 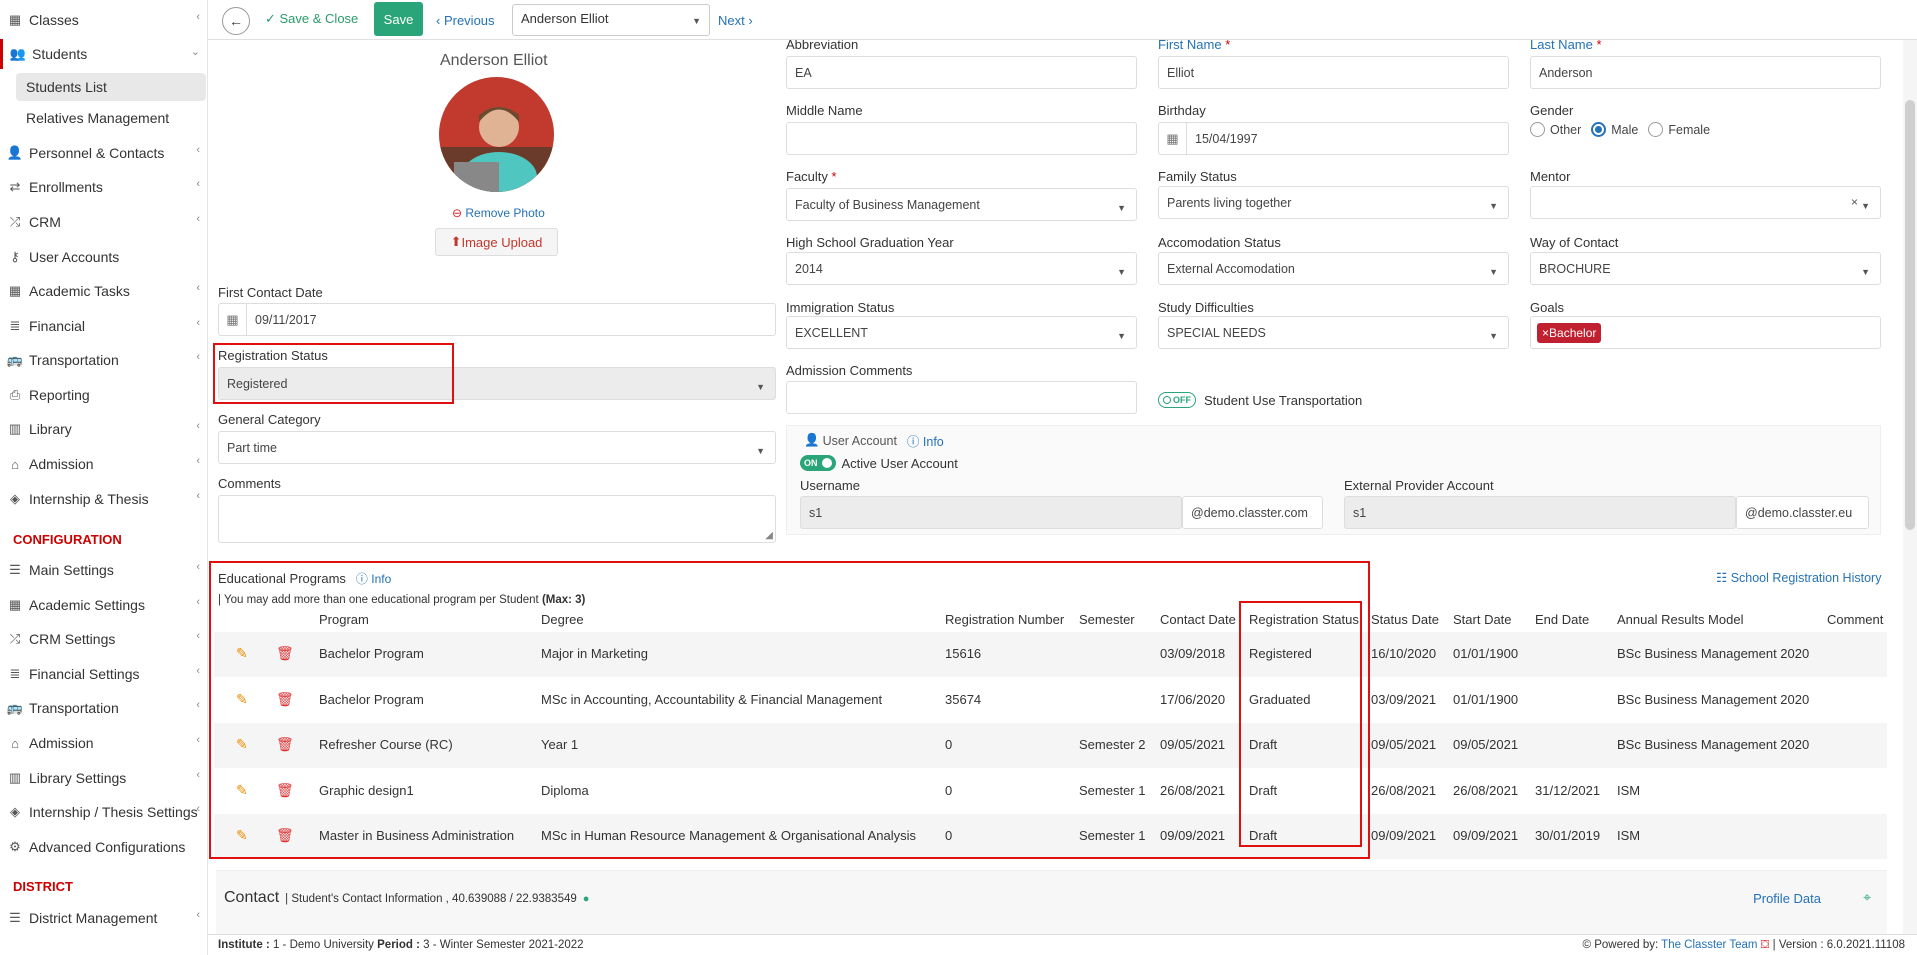 I want to click on comments-textarea: ◢, so click(x=497, y=519).